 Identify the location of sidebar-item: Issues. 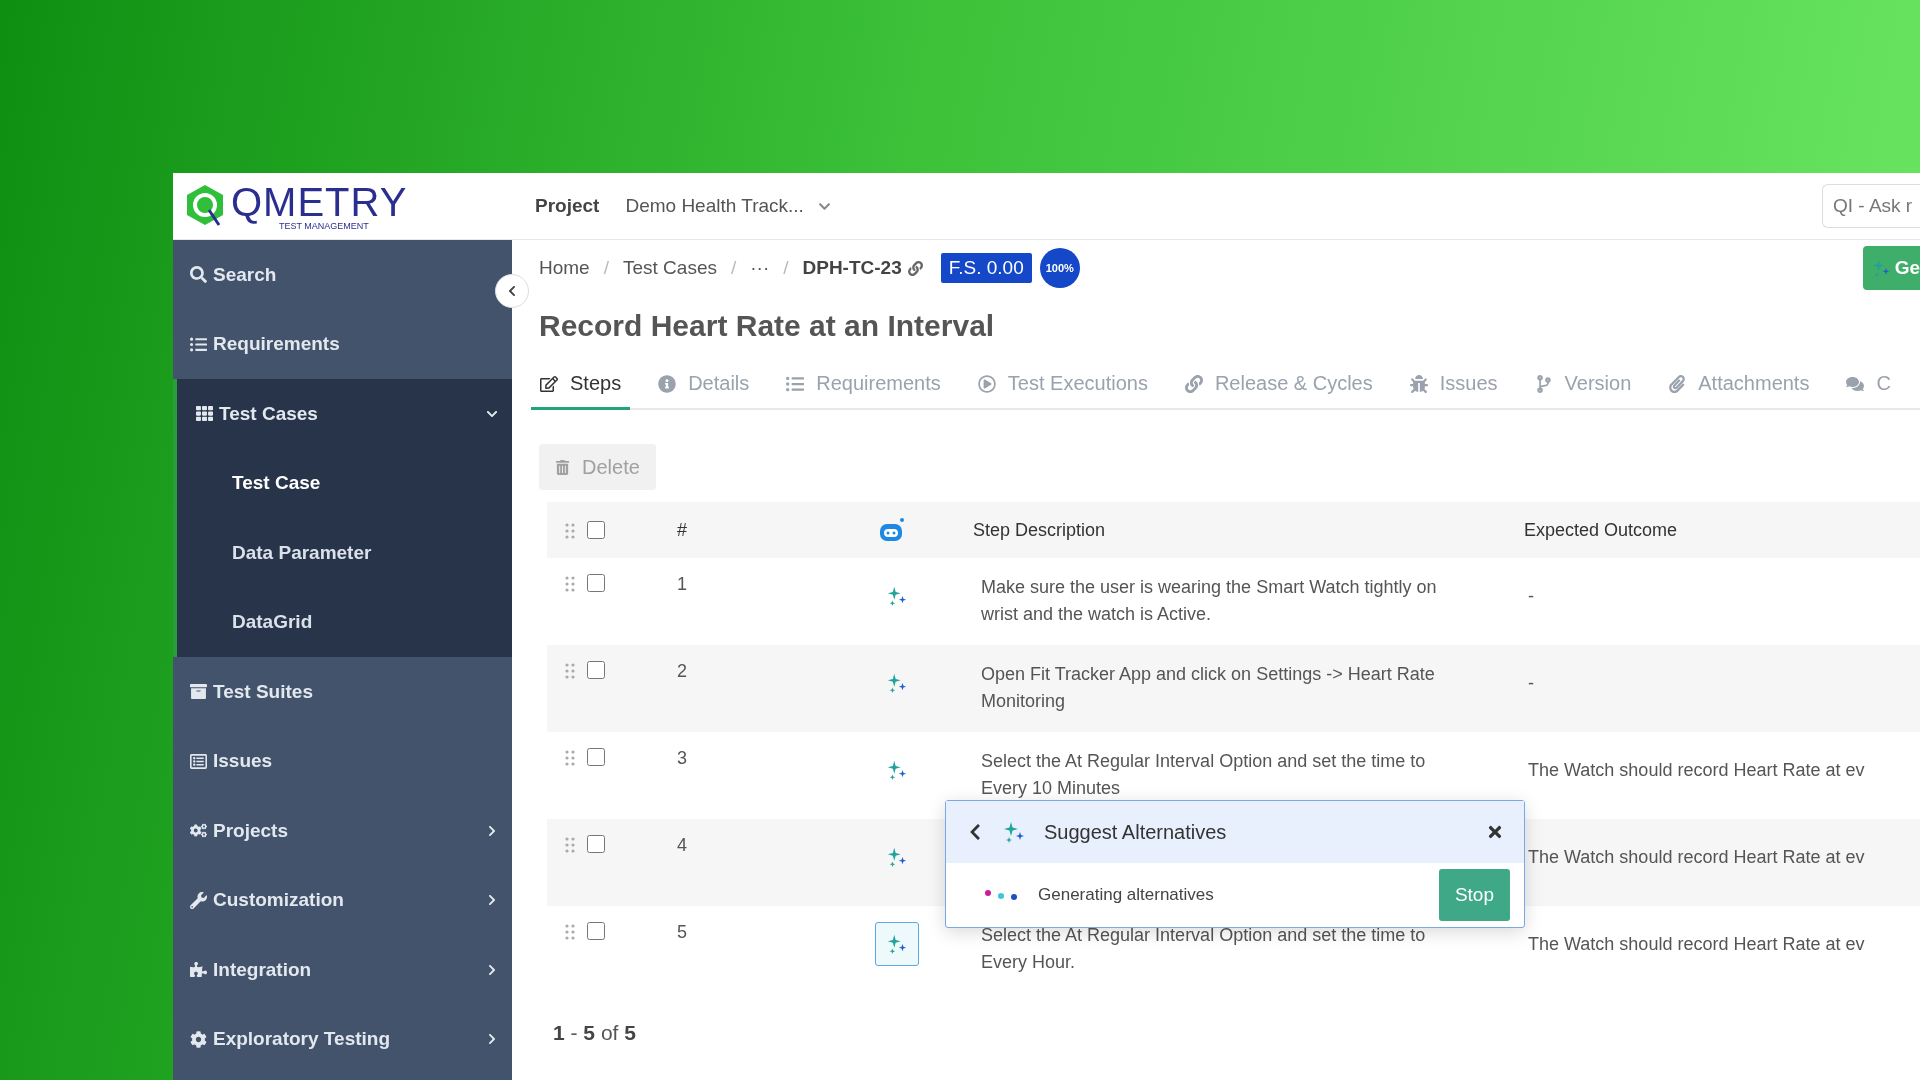
(335, 761).